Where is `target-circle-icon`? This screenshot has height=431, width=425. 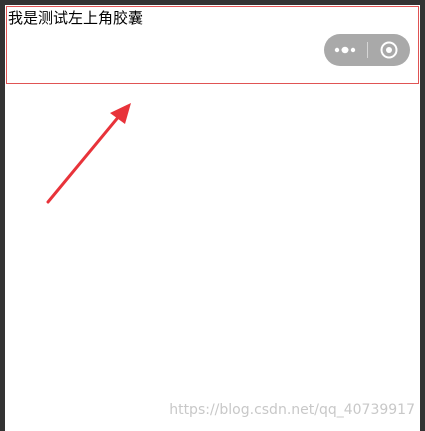
target-circle-icon is located at coordinates (389, 50).